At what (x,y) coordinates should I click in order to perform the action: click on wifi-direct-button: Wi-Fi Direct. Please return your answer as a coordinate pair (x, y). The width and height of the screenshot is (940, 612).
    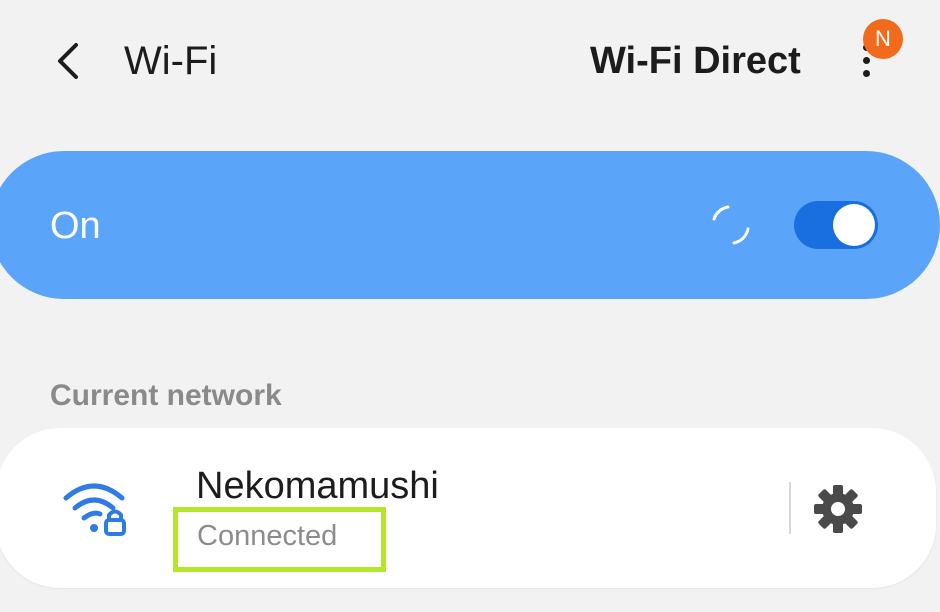
    Looking at the image, I should click on (695, 61).